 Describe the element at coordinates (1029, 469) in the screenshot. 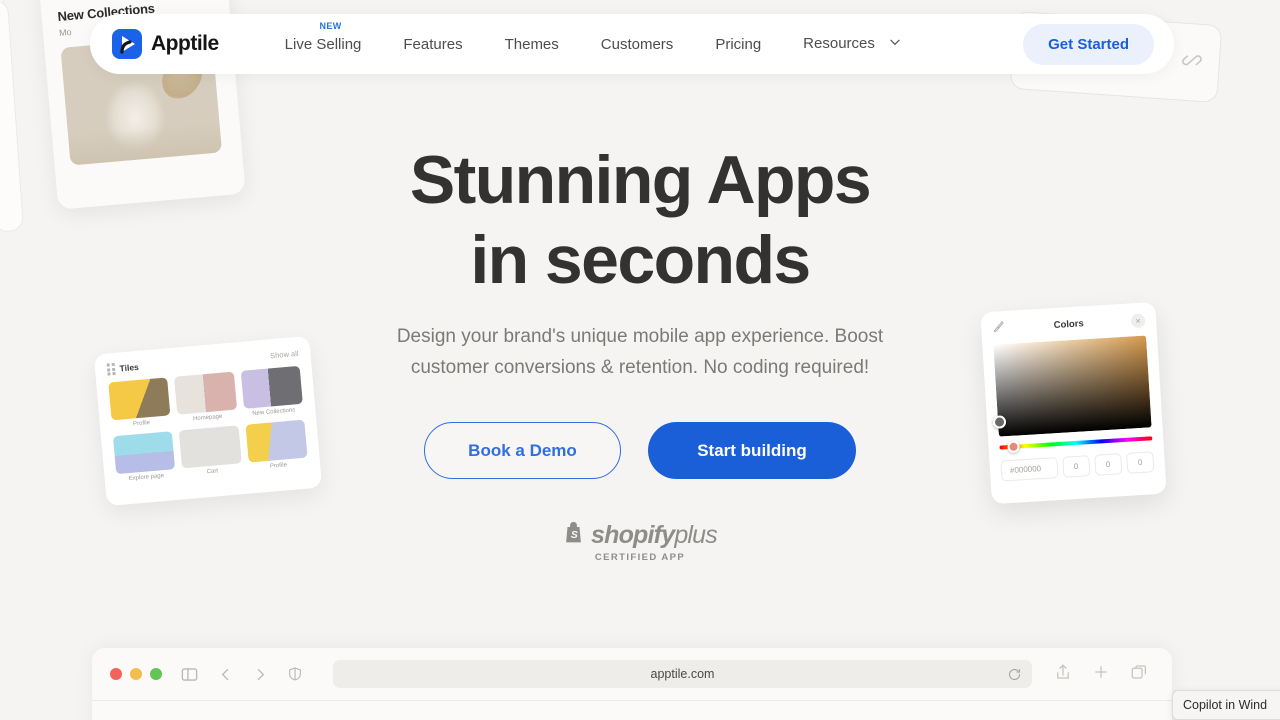

I see `hex-value-input: #000000` at that location.